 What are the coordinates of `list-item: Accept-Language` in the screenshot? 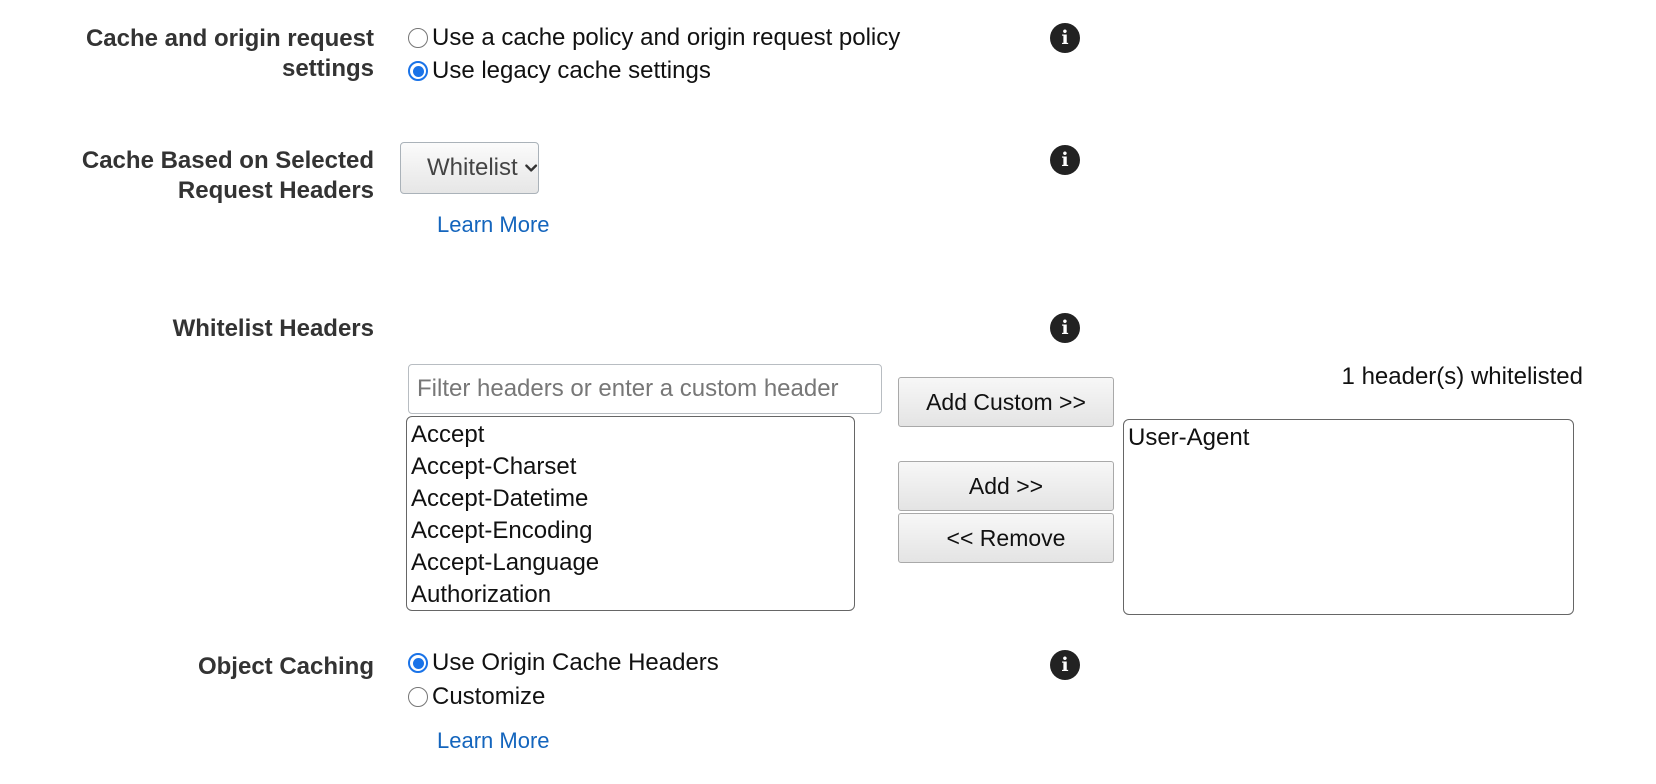 It's located at (630, 563).